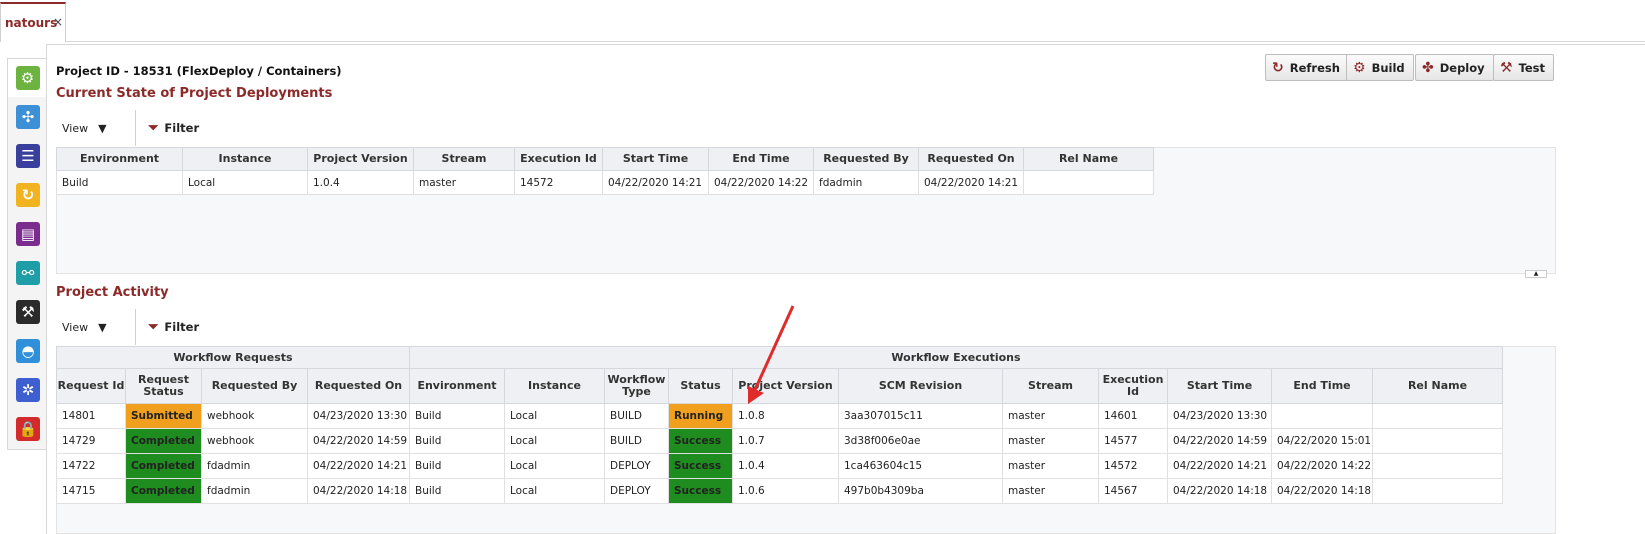 Image resolution: width=1645 pixels, height=534 pixels. I want to click on rail-item-3: ☰, so click(28, 156).